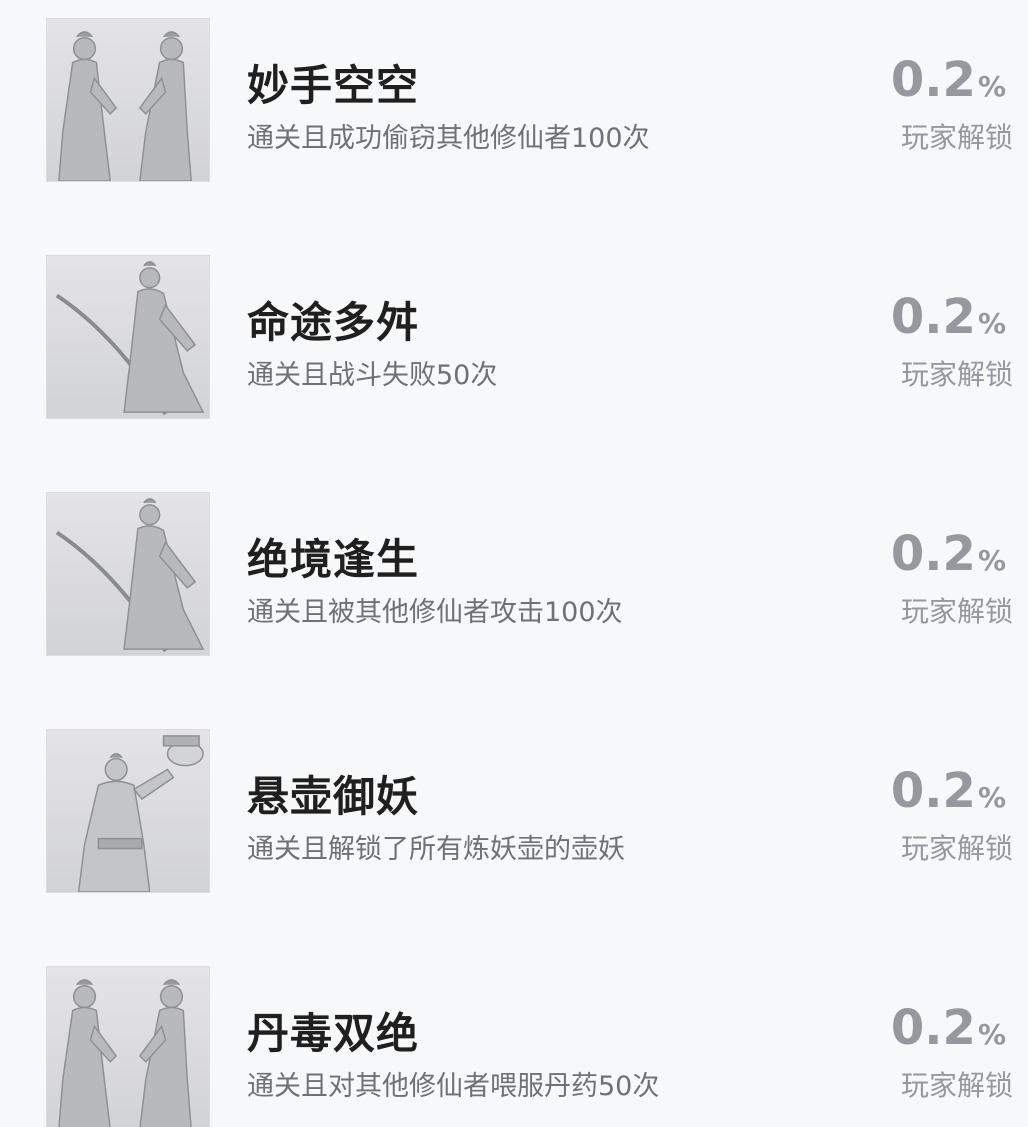 This screenshot has height=1127, width=1028. What do you see at coordinates (514, 811) in the screenshot?
I see `achievement-row: 悬壶御妖 通关且解锁了所有炼妖壶的壶妖 0.2% 玩家解锁` at bounding box center [514, 811].